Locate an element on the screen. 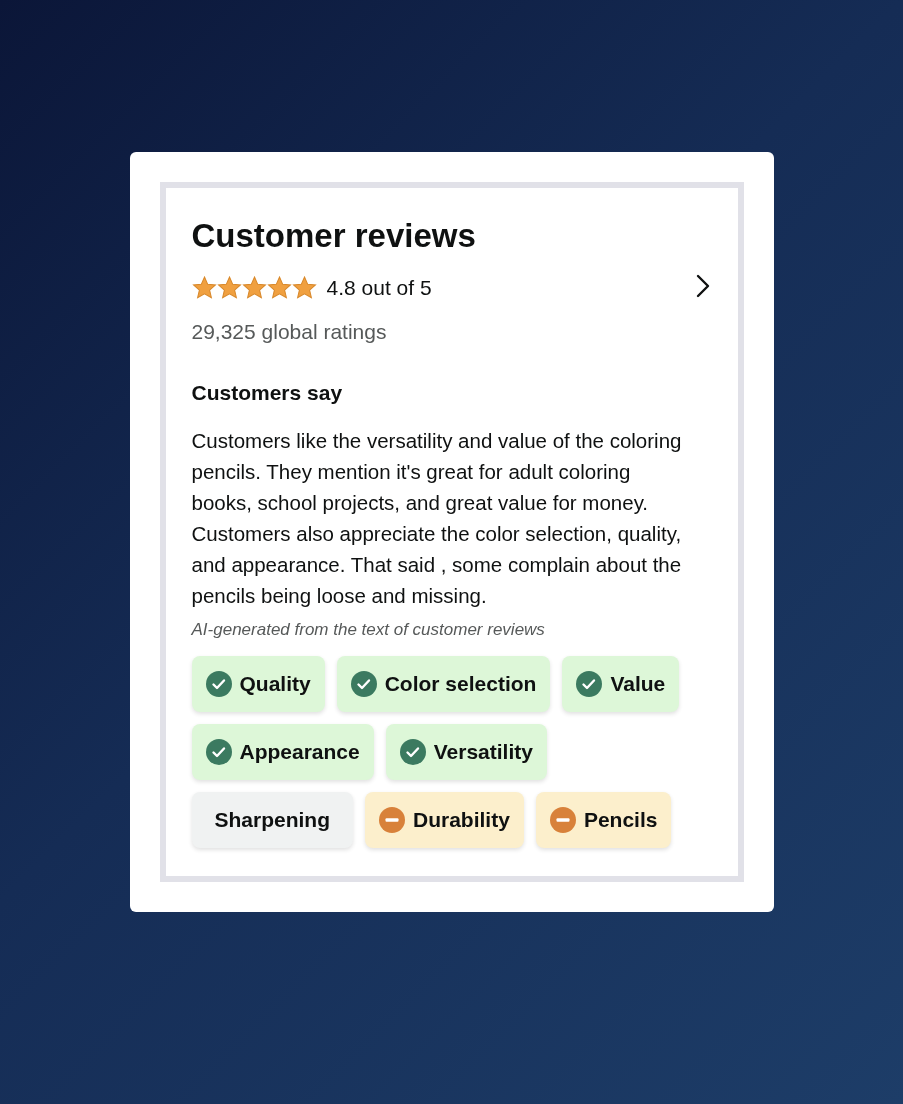 The height and width of the screenshot is (1104, 903). aspect-chip: Durability is located at coordinates (444, 820).